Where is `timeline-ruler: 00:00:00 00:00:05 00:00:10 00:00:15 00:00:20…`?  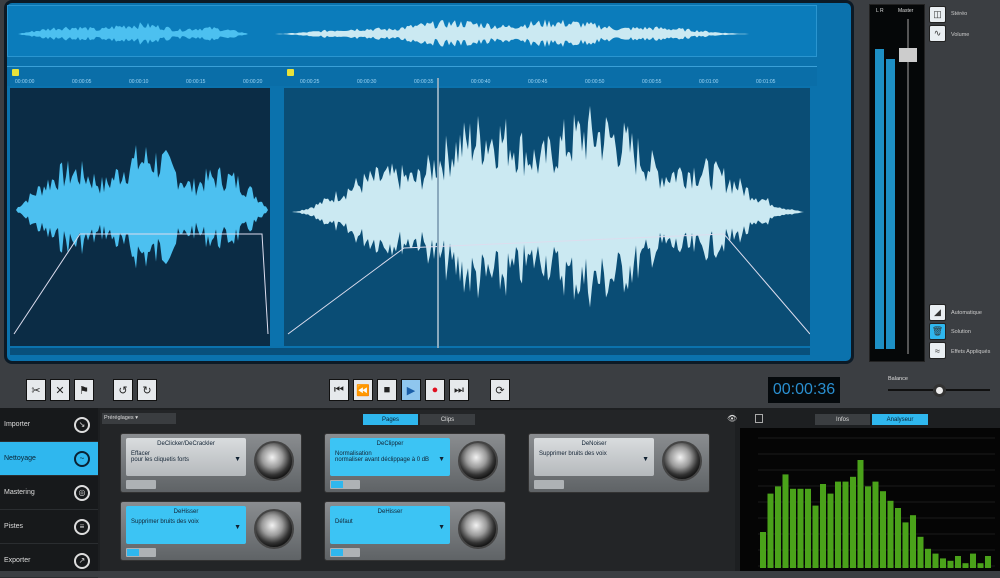
timeline-ruler: 00:00:00 00:00:05 00:00:10 00:00:15 00:00:20… is located at coordinates (412, 76).